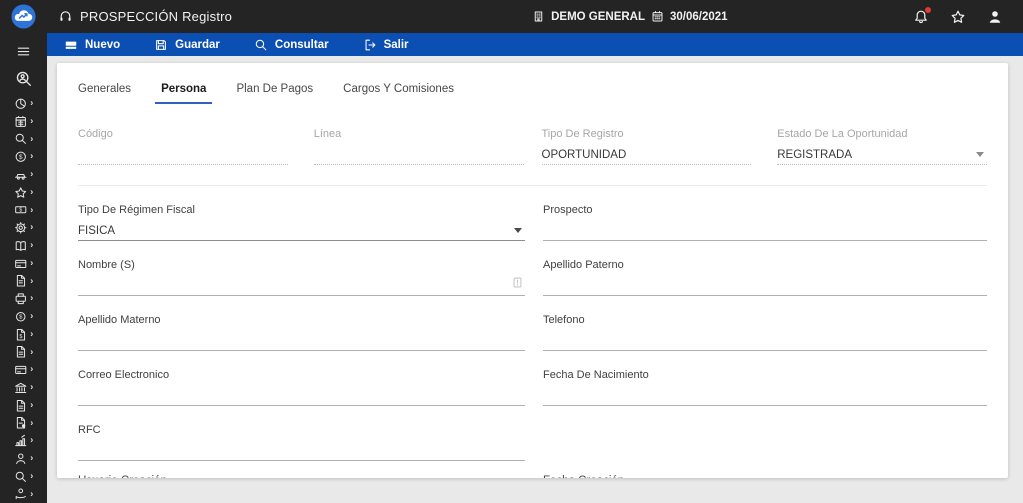 This screenshot has height=503, width=1023. I want to click on estado-oportunidad-select: REGISTRADA, so click(882, 153).